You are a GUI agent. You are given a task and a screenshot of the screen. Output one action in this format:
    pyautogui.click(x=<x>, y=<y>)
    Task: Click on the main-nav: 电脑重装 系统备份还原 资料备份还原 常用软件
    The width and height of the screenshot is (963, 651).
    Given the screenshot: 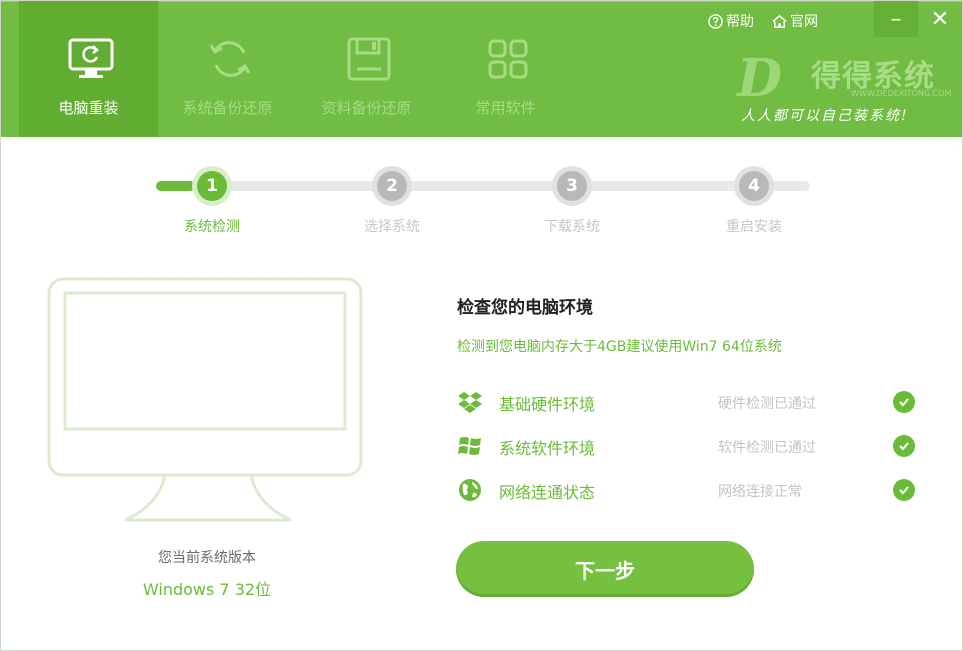 What is the action you would take?
    pyautogui.click(x=297, y=69)
    